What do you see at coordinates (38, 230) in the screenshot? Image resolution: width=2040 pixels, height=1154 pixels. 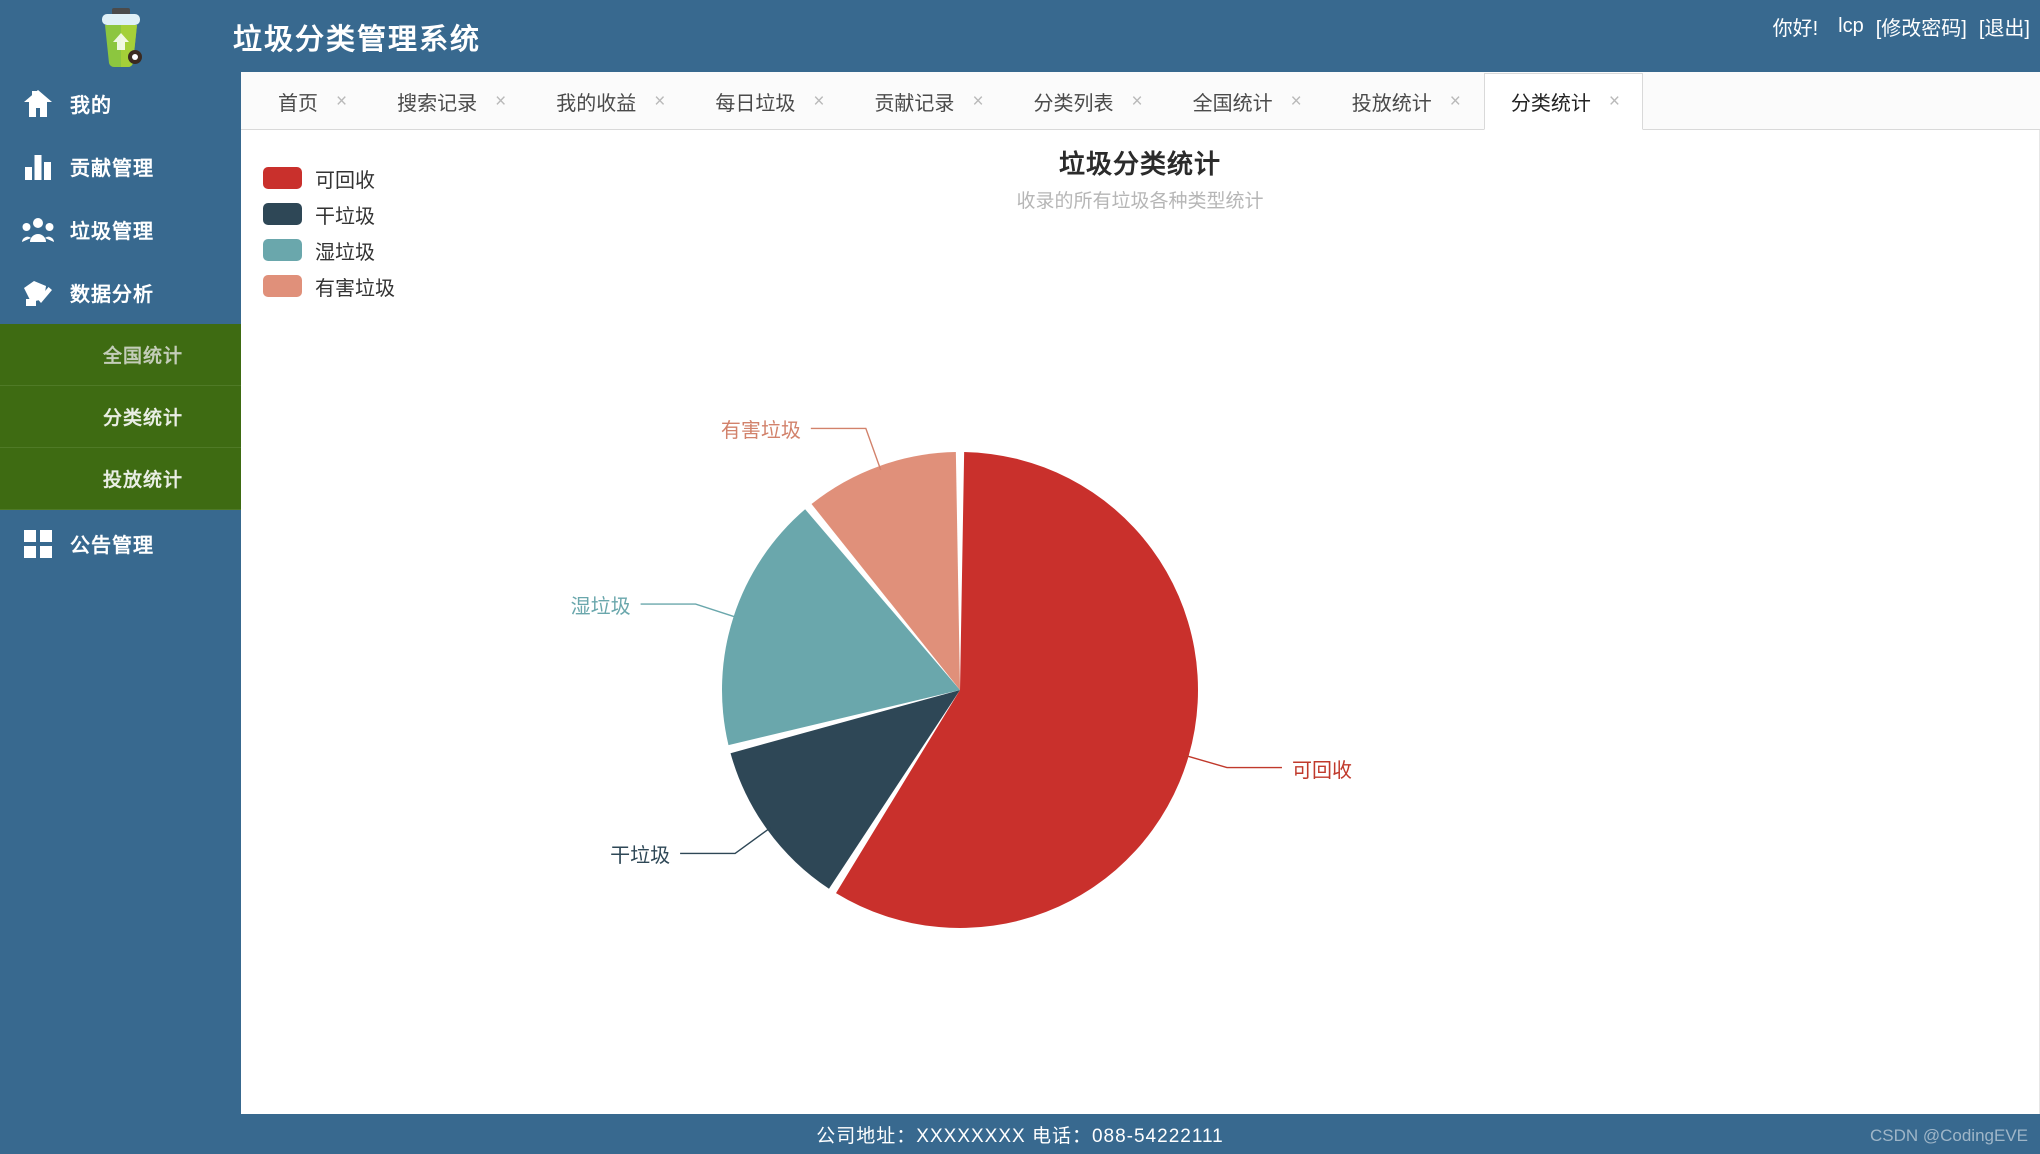 I see `users-icon` at bounding box center [38, 230].